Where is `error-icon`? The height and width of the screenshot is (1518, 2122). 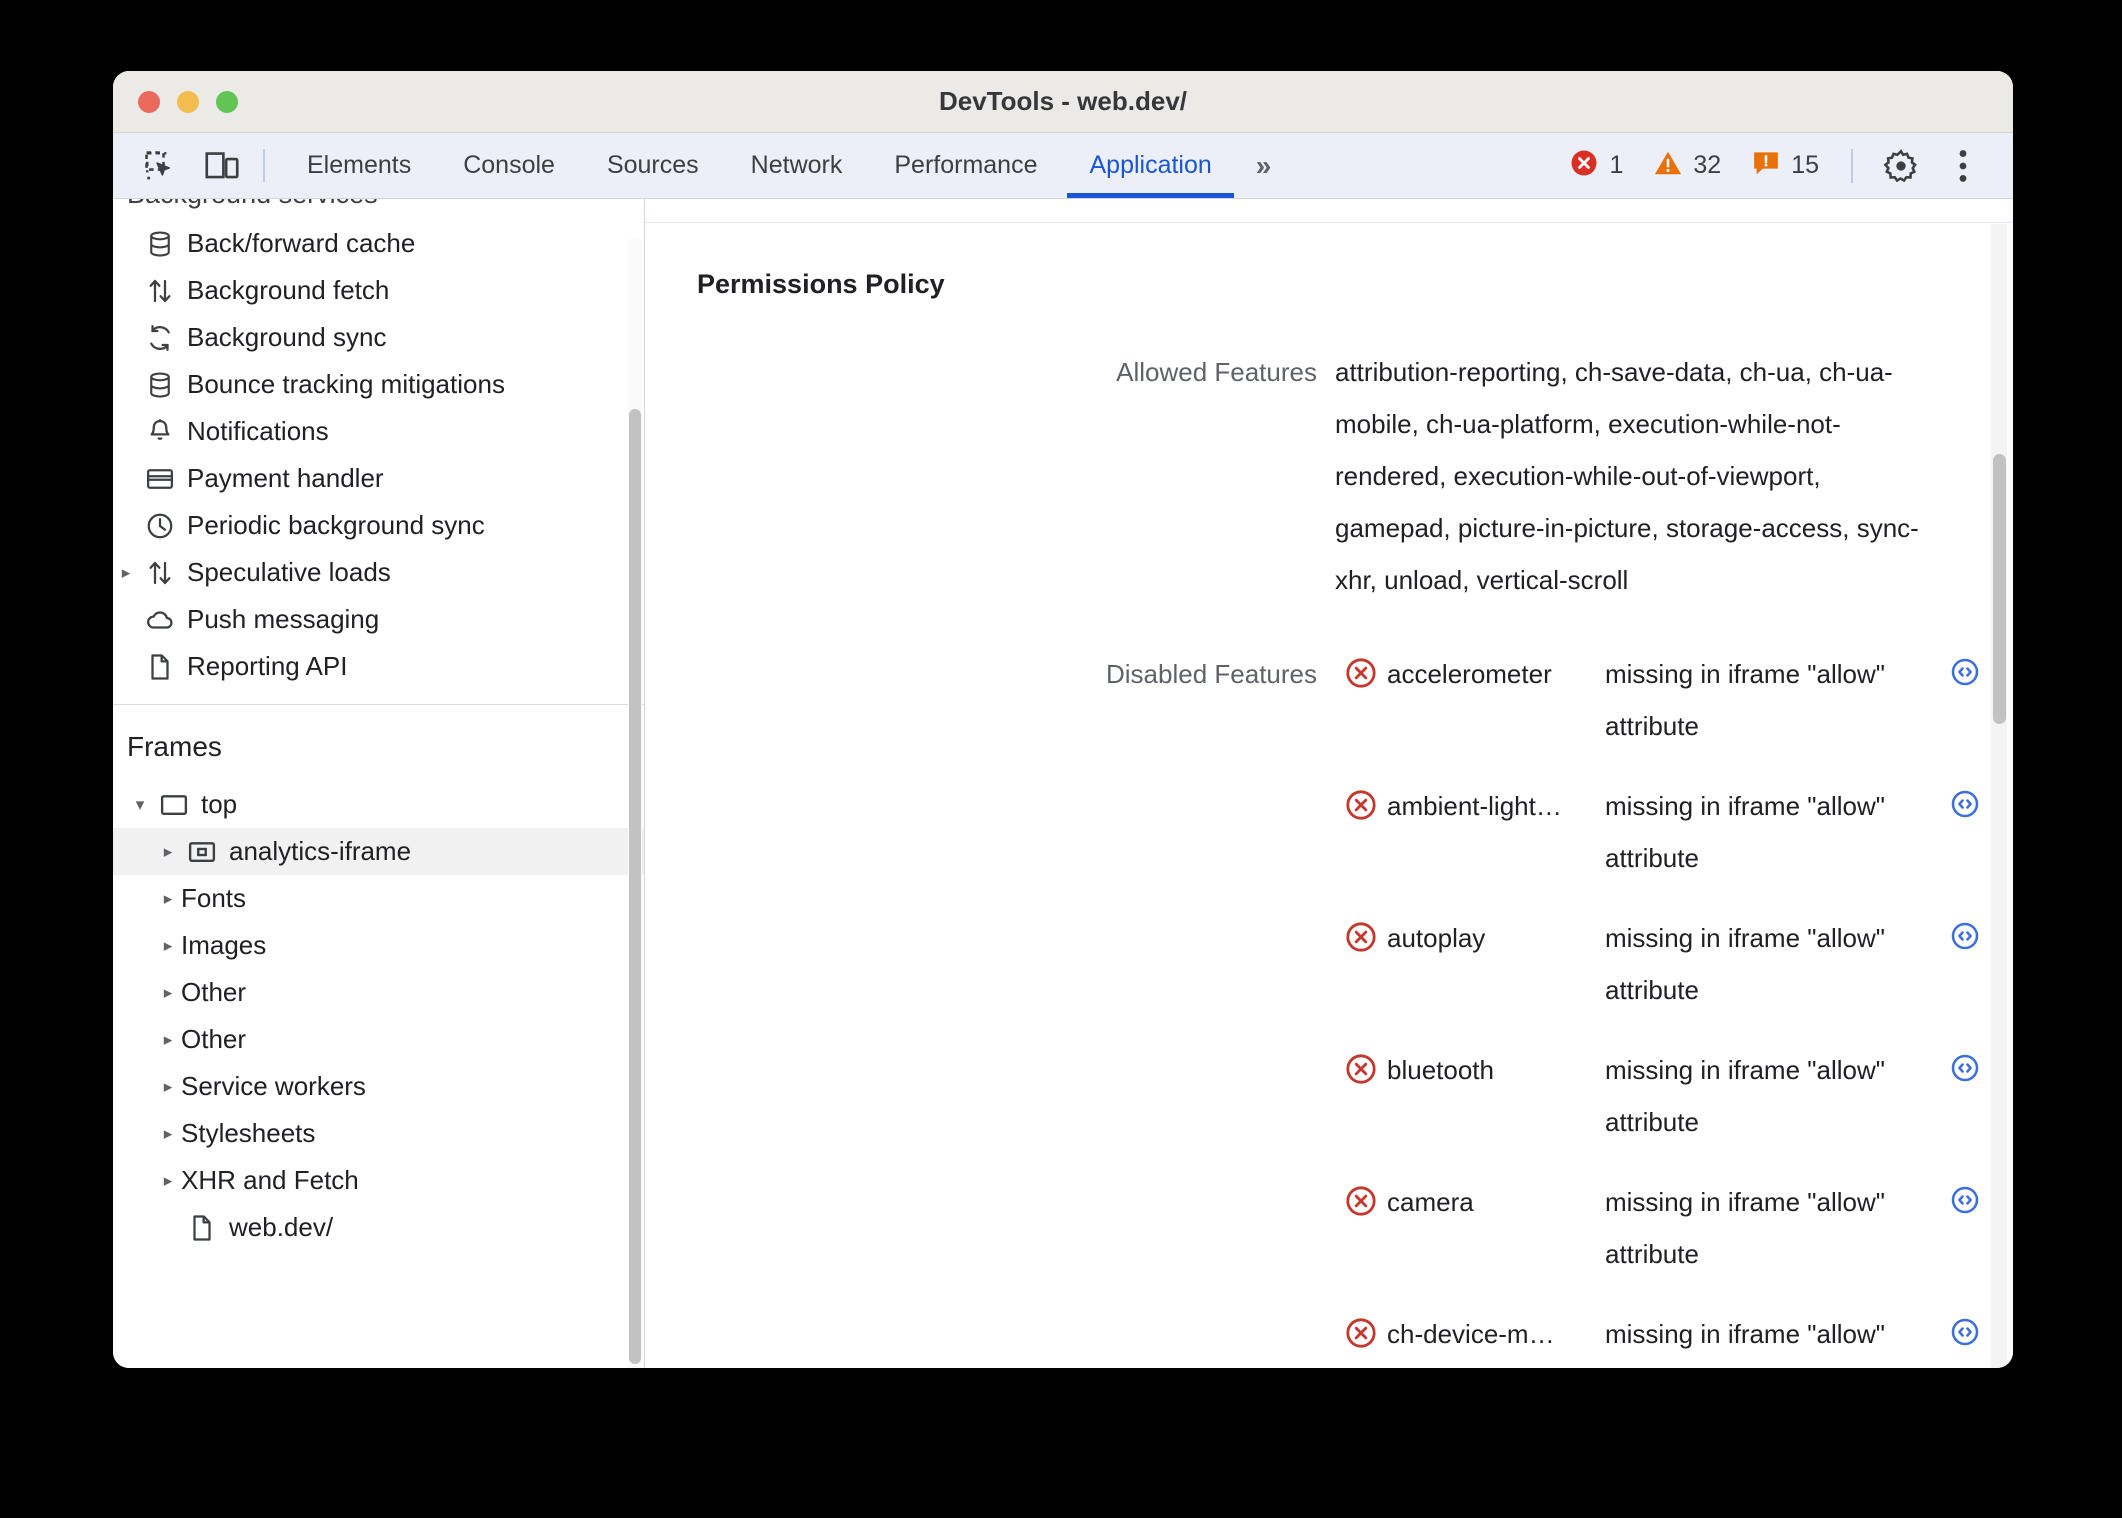
error-icon is located at coordinates (1584, 165).